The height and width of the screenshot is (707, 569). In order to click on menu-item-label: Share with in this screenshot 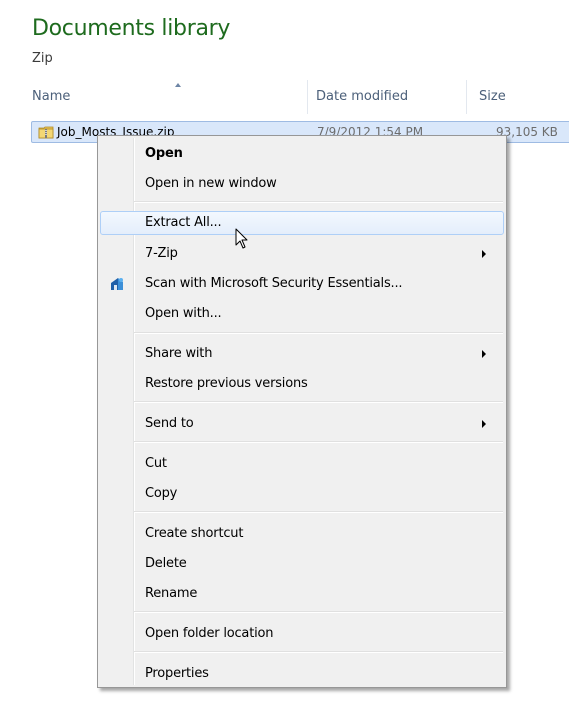, I will do `click(179, 353)`.